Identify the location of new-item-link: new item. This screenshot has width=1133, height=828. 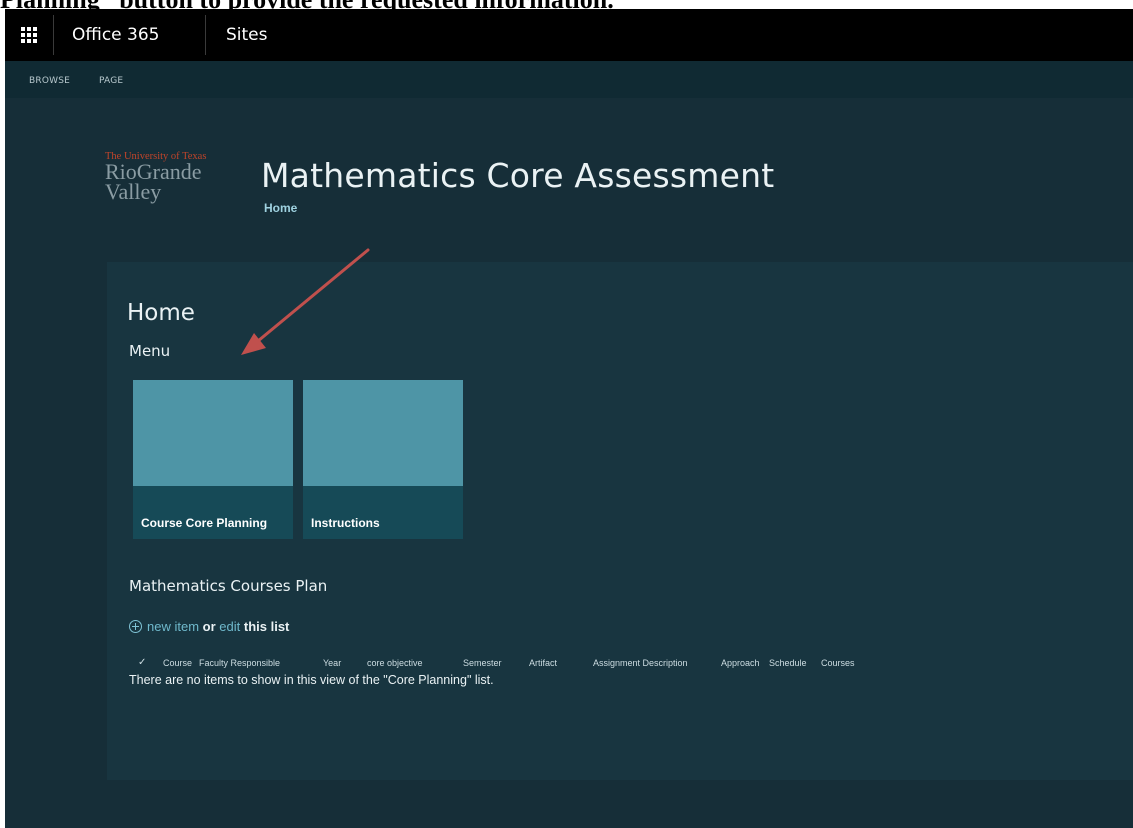
(173, 626).